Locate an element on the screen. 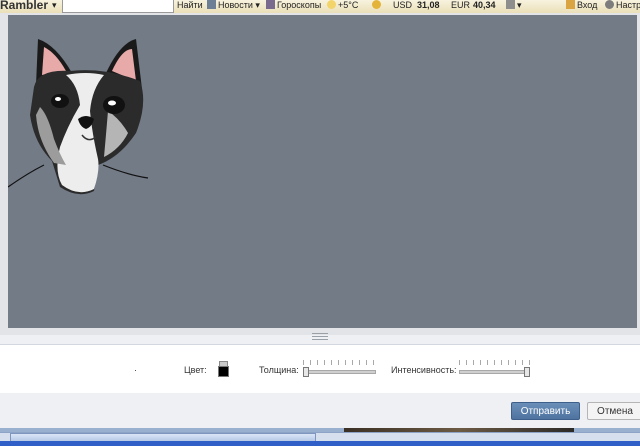  drawing-controls: · Цвет: Толщина: Интенсивность: is located at coordinates (320, 369).